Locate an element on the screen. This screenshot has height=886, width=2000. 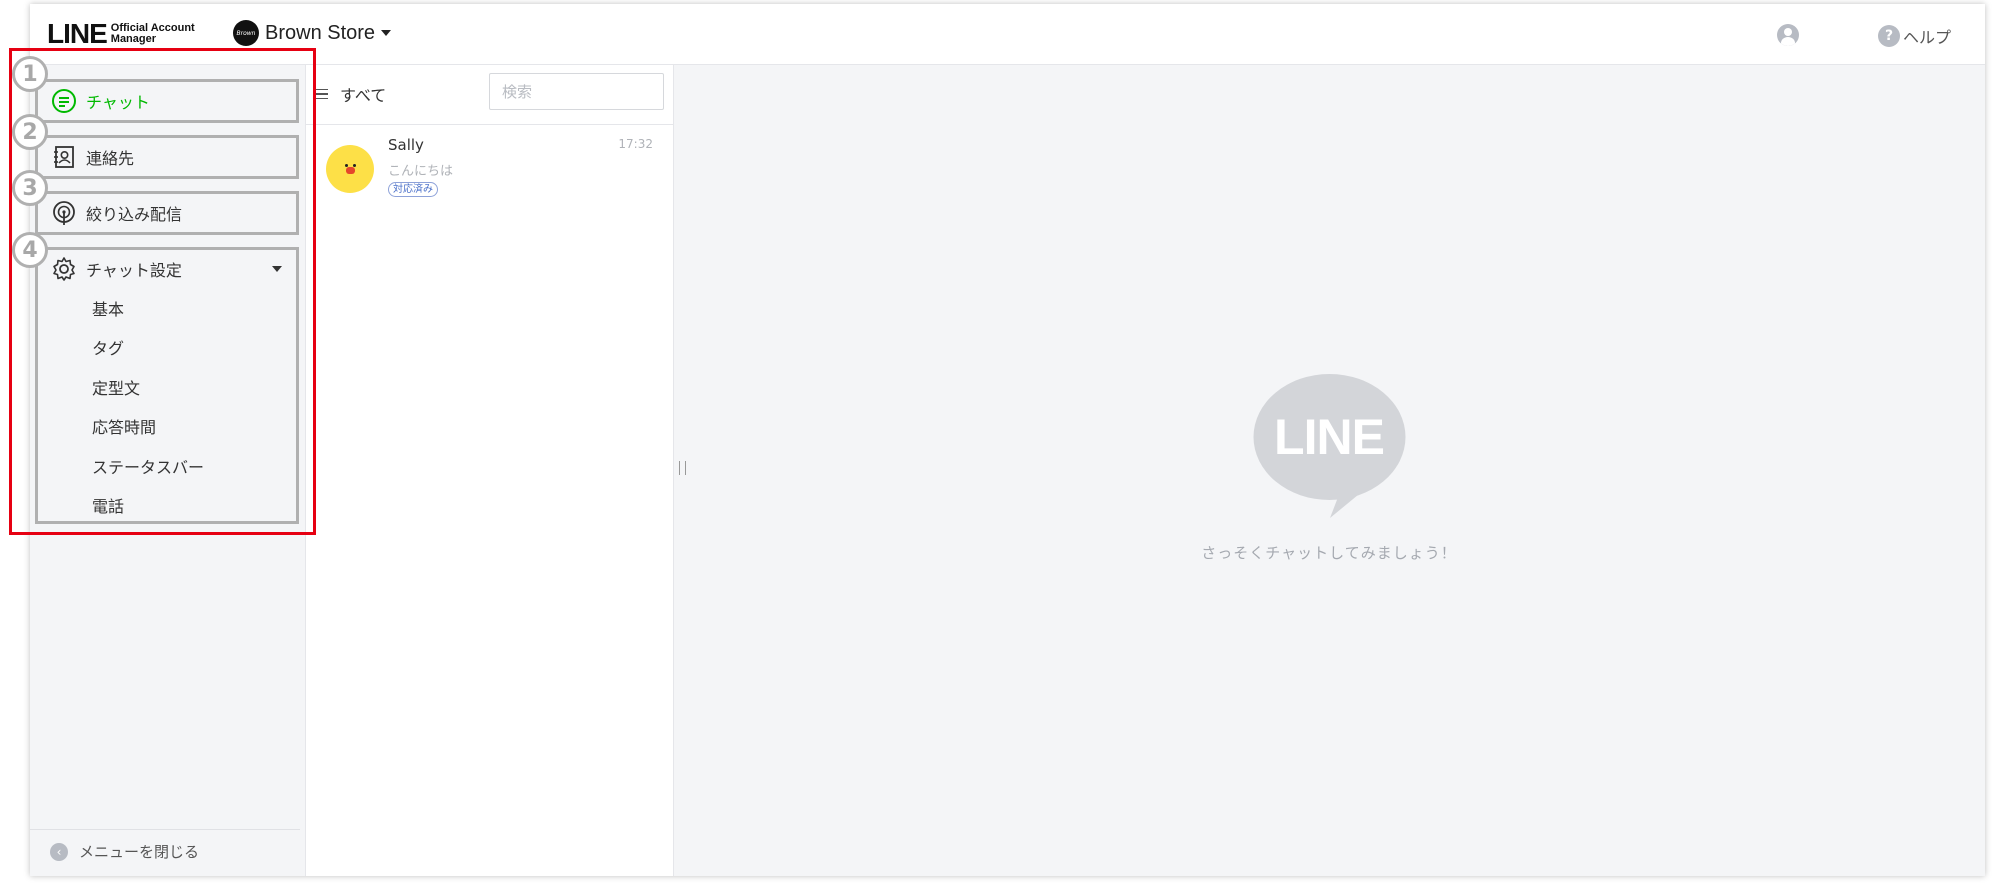
sidebar-item-chat: チャット is located at coordinates (167, 101).